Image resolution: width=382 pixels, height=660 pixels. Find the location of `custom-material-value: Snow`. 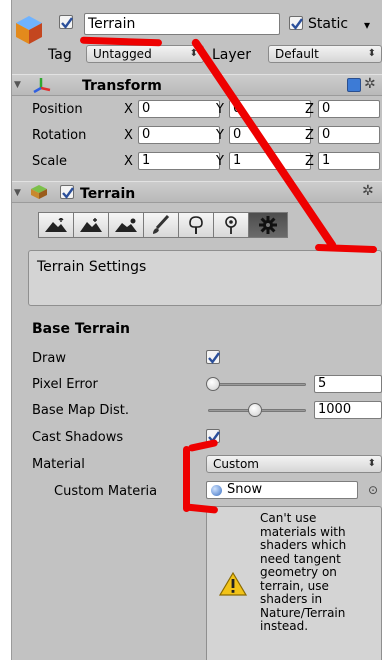

custom-material-value: Snow is located at coordinates (245, 489).